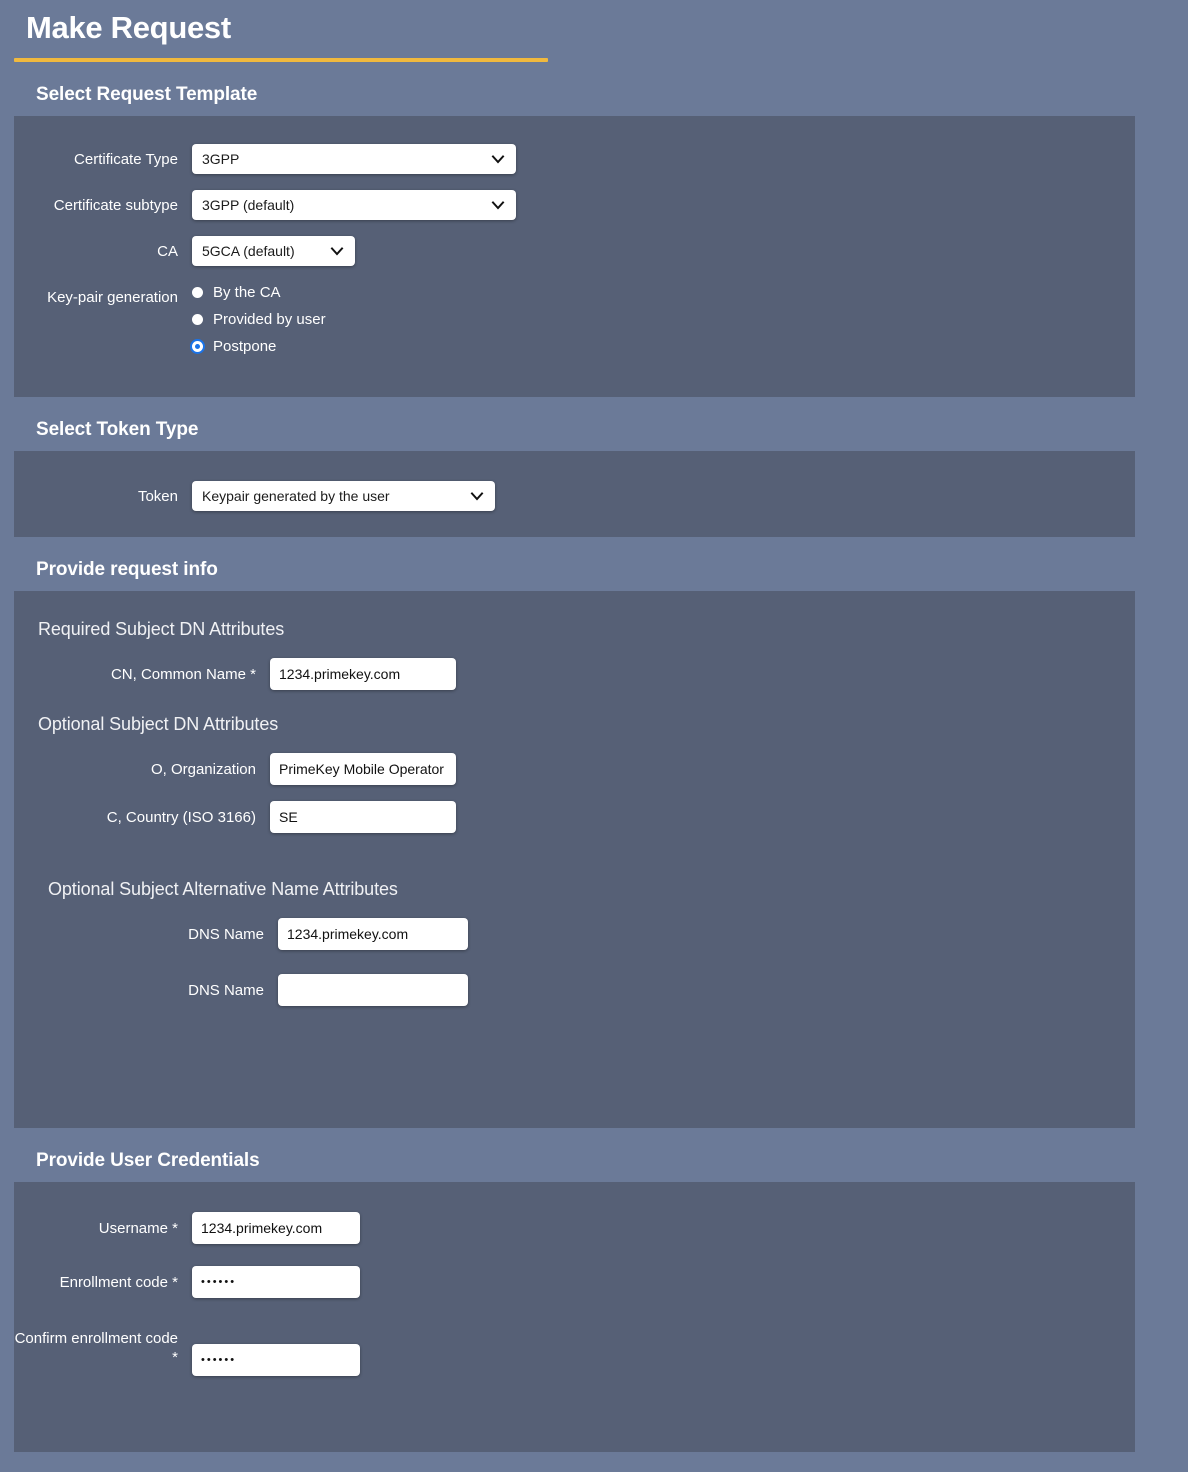  I want to click on radio-provided-by-user: Provided by user, so click(259, 319).